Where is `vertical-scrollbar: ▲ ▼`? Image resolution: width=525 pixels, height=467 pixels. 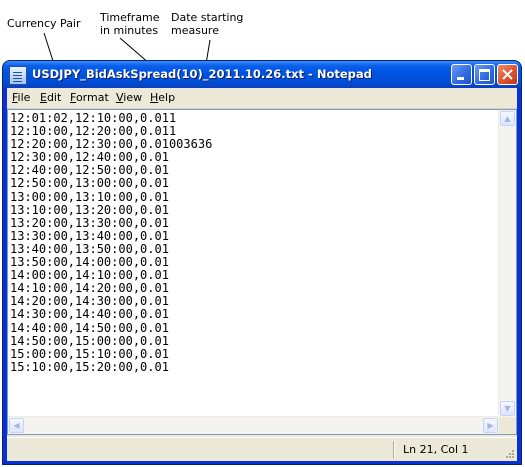 vertical-scrollbar: ▲ ▼ is located at coordinates (507, 263).